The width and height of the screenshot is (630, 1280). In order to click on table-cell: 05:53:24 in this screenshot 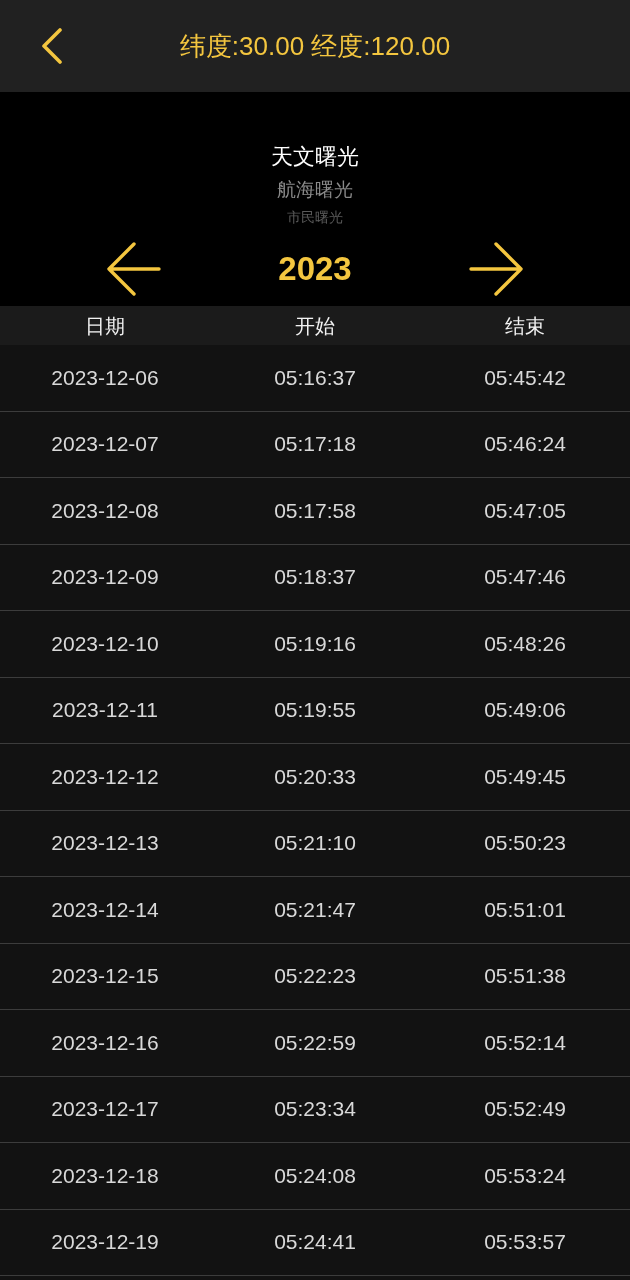, I will do `click(525, 1175)`.